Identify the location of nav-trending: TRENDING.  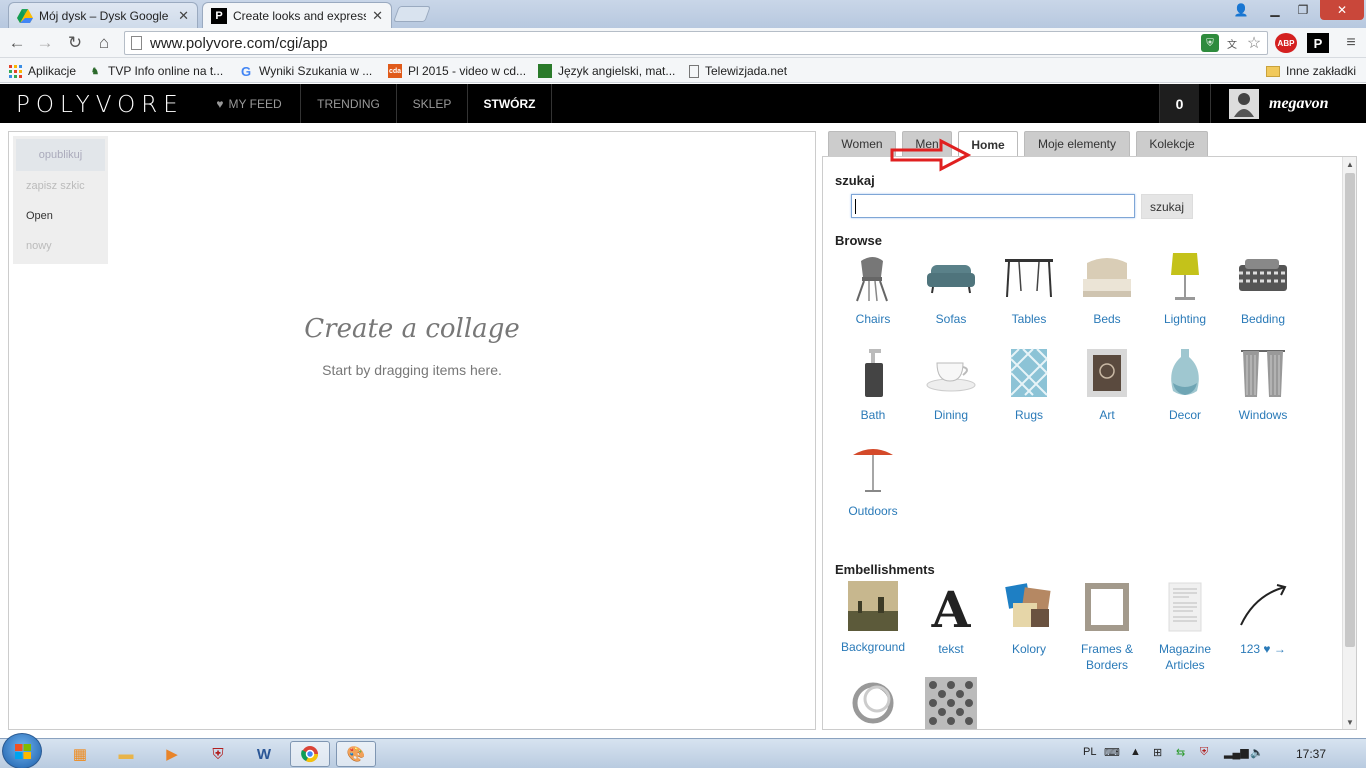
(349, 103).